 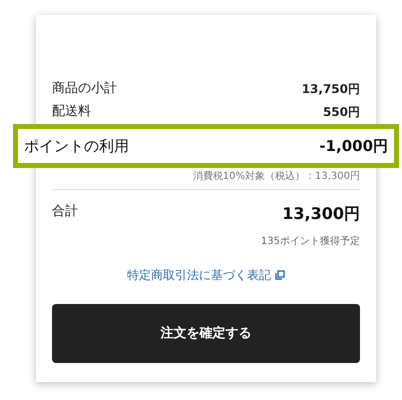 What do you see at coordinates (353, 146) in the screenshot?
I see `highlight-value: -1,000円` at bounding box center [353, 146].